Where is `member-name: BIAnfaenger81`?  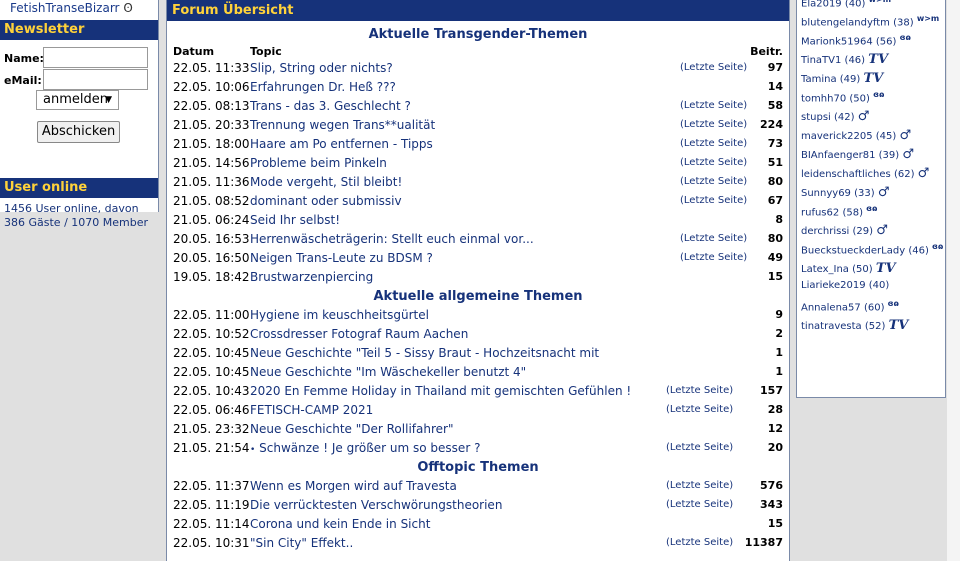 member-name: BIAnfaenger81 is located at coordinates (838, 155).